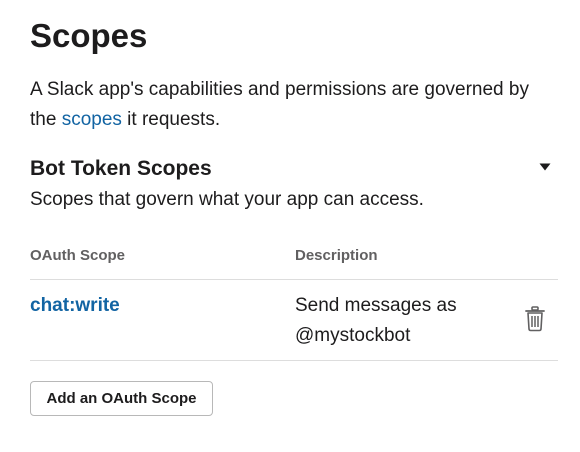  What do you see at coordinates (78, 255) in the screenshot?
I see `column-header-oauth-scope: OAuth Scope` at bounding box center [78, 255].